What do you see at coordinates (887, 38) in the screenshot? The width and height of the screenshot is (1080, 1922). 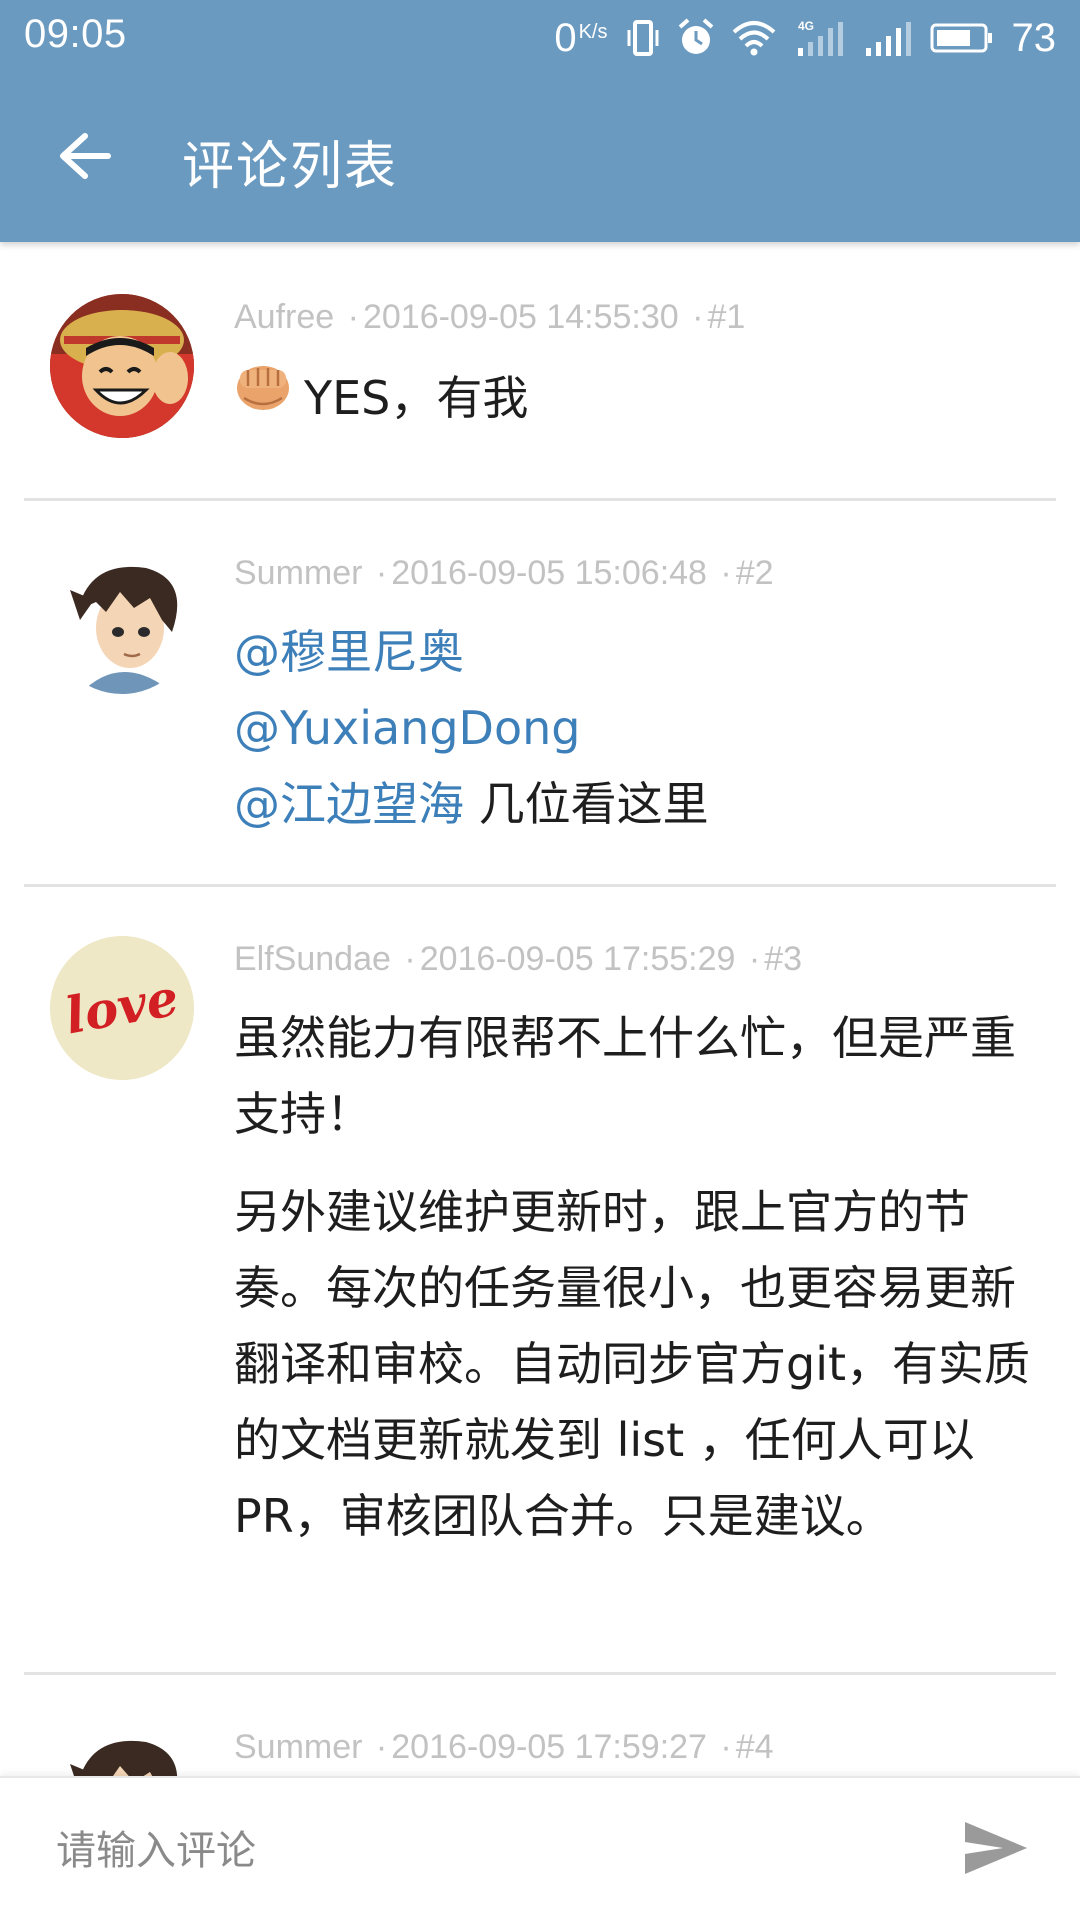 I see `signal-icon` at bounding box center [887, 38].